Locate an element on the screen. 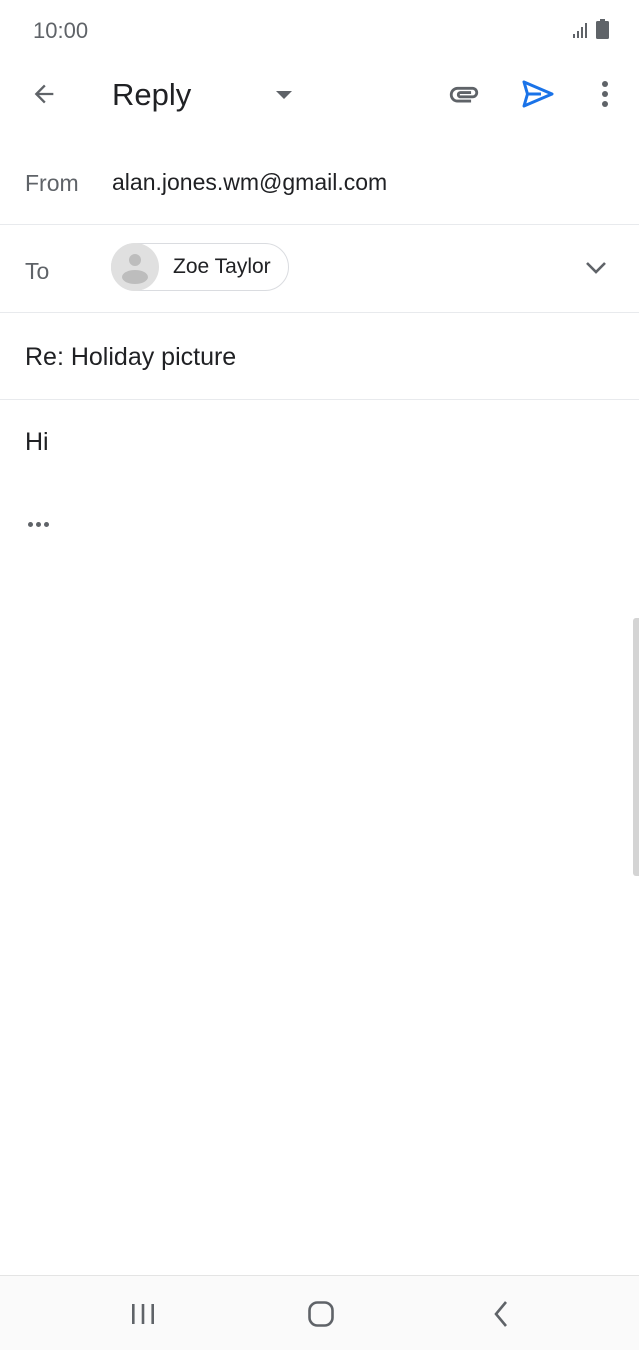 This screenshot has width=639, height=1350. from-row: From alan.jones.wm@gmail.com is located at coordinates (319, 181).